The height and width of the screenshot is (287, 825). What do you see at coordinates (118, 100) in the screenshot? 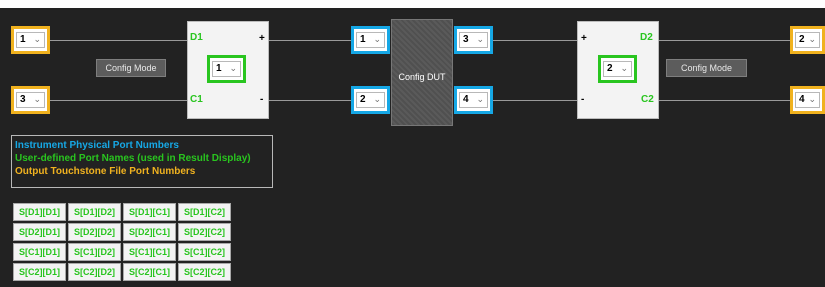
I see `wire-left-bottom` at bounding box center [118, 100].